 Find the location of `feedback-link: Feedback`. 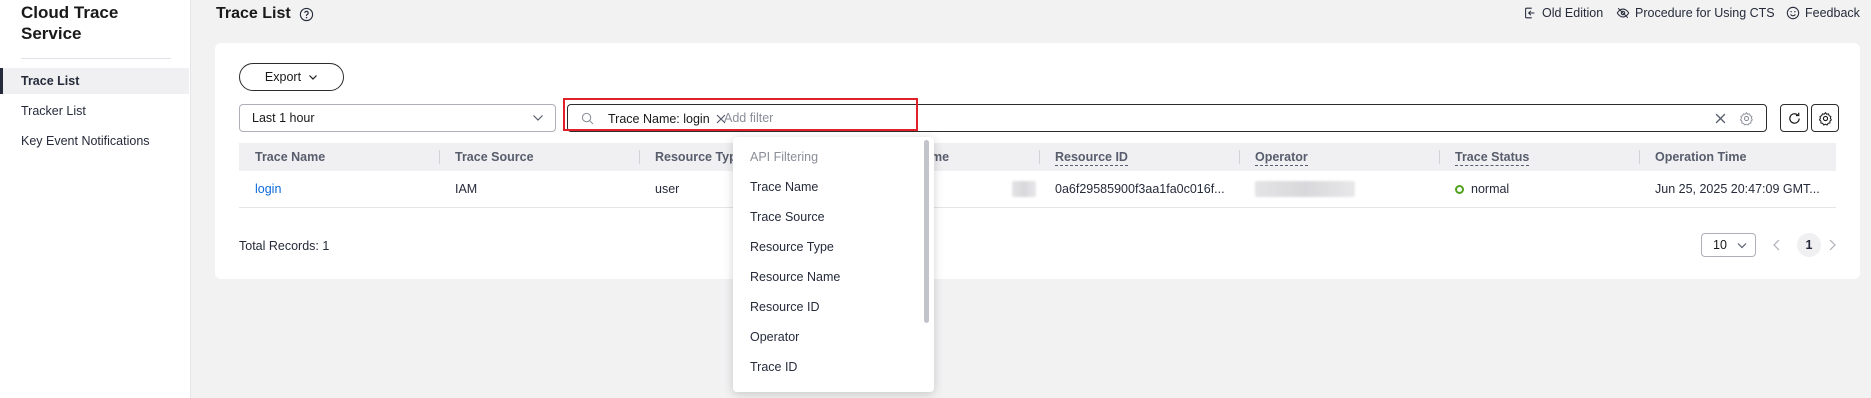

feedback-link: Feedback is located at coordinates (1823, 13).